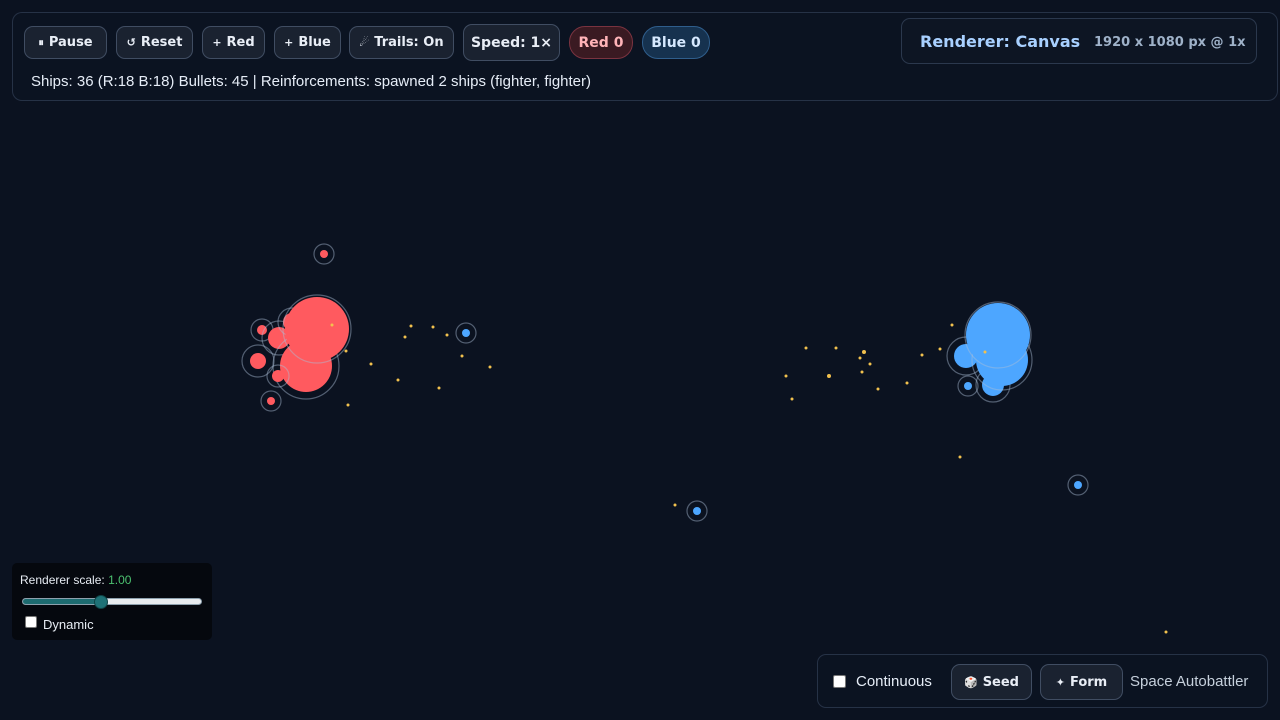  I want to click on add-blue-button: + Blue, so click(307, 42).